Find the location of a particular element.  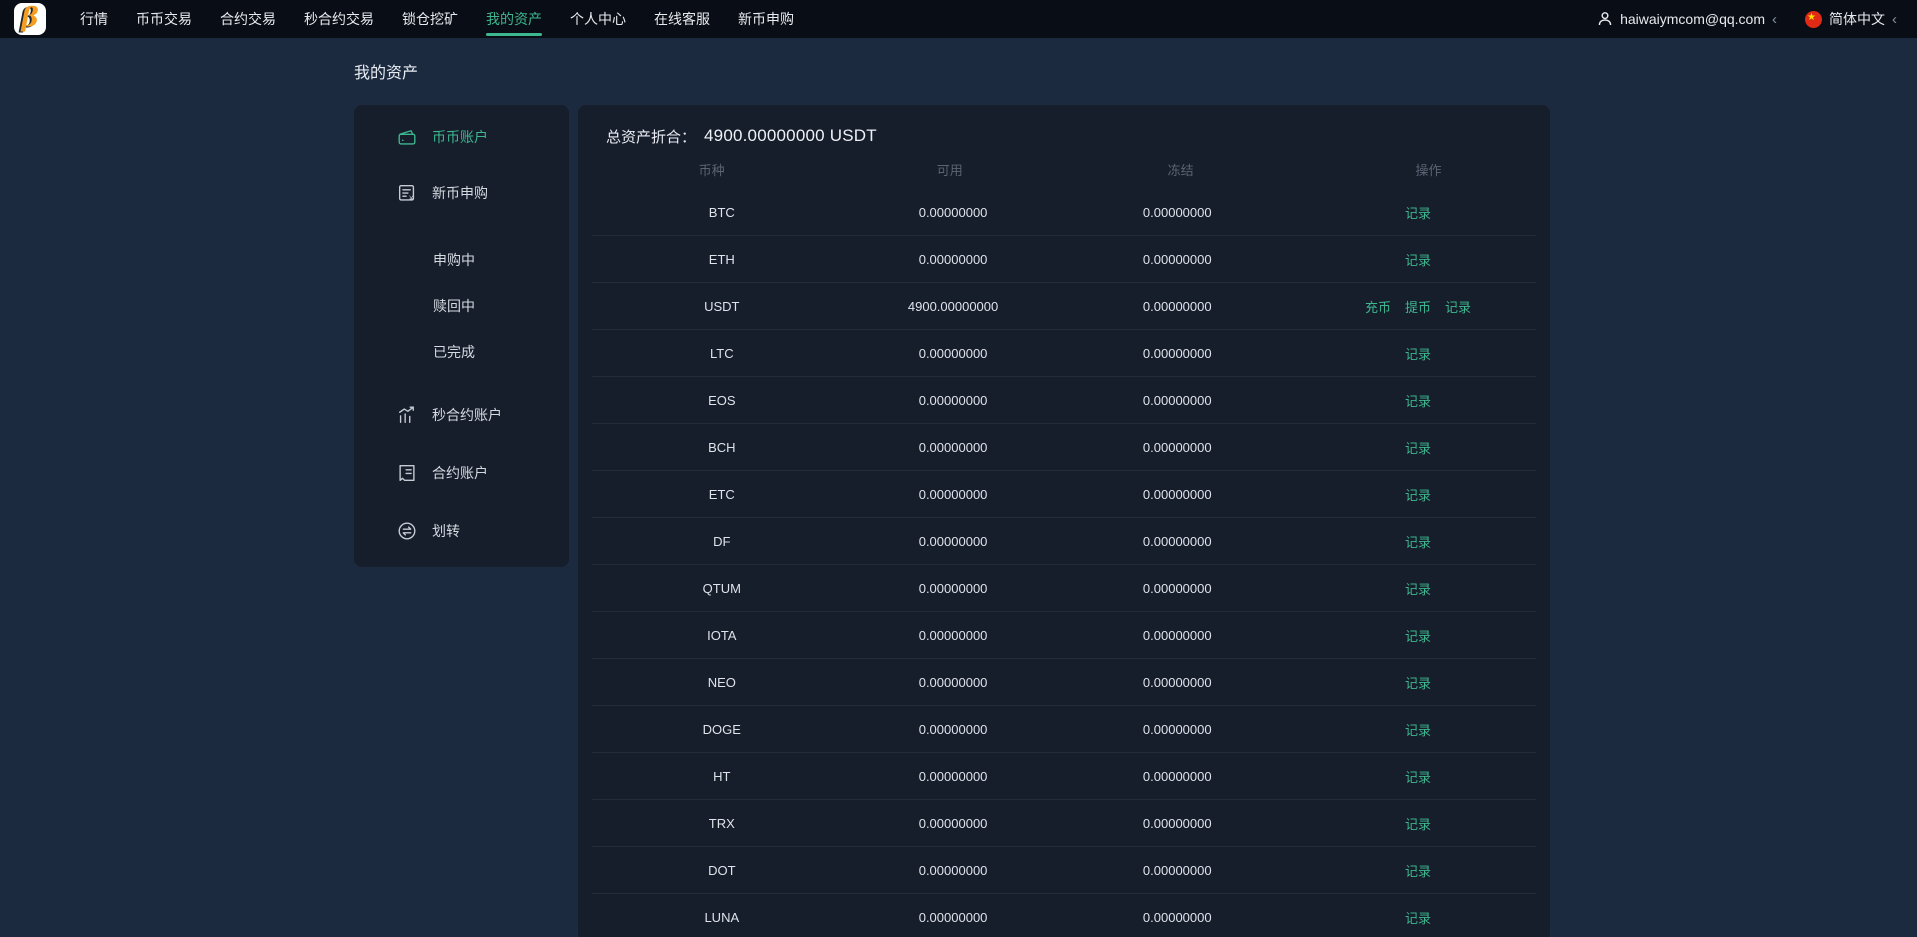

brand-logo: β is located at coordinates (30, 19).